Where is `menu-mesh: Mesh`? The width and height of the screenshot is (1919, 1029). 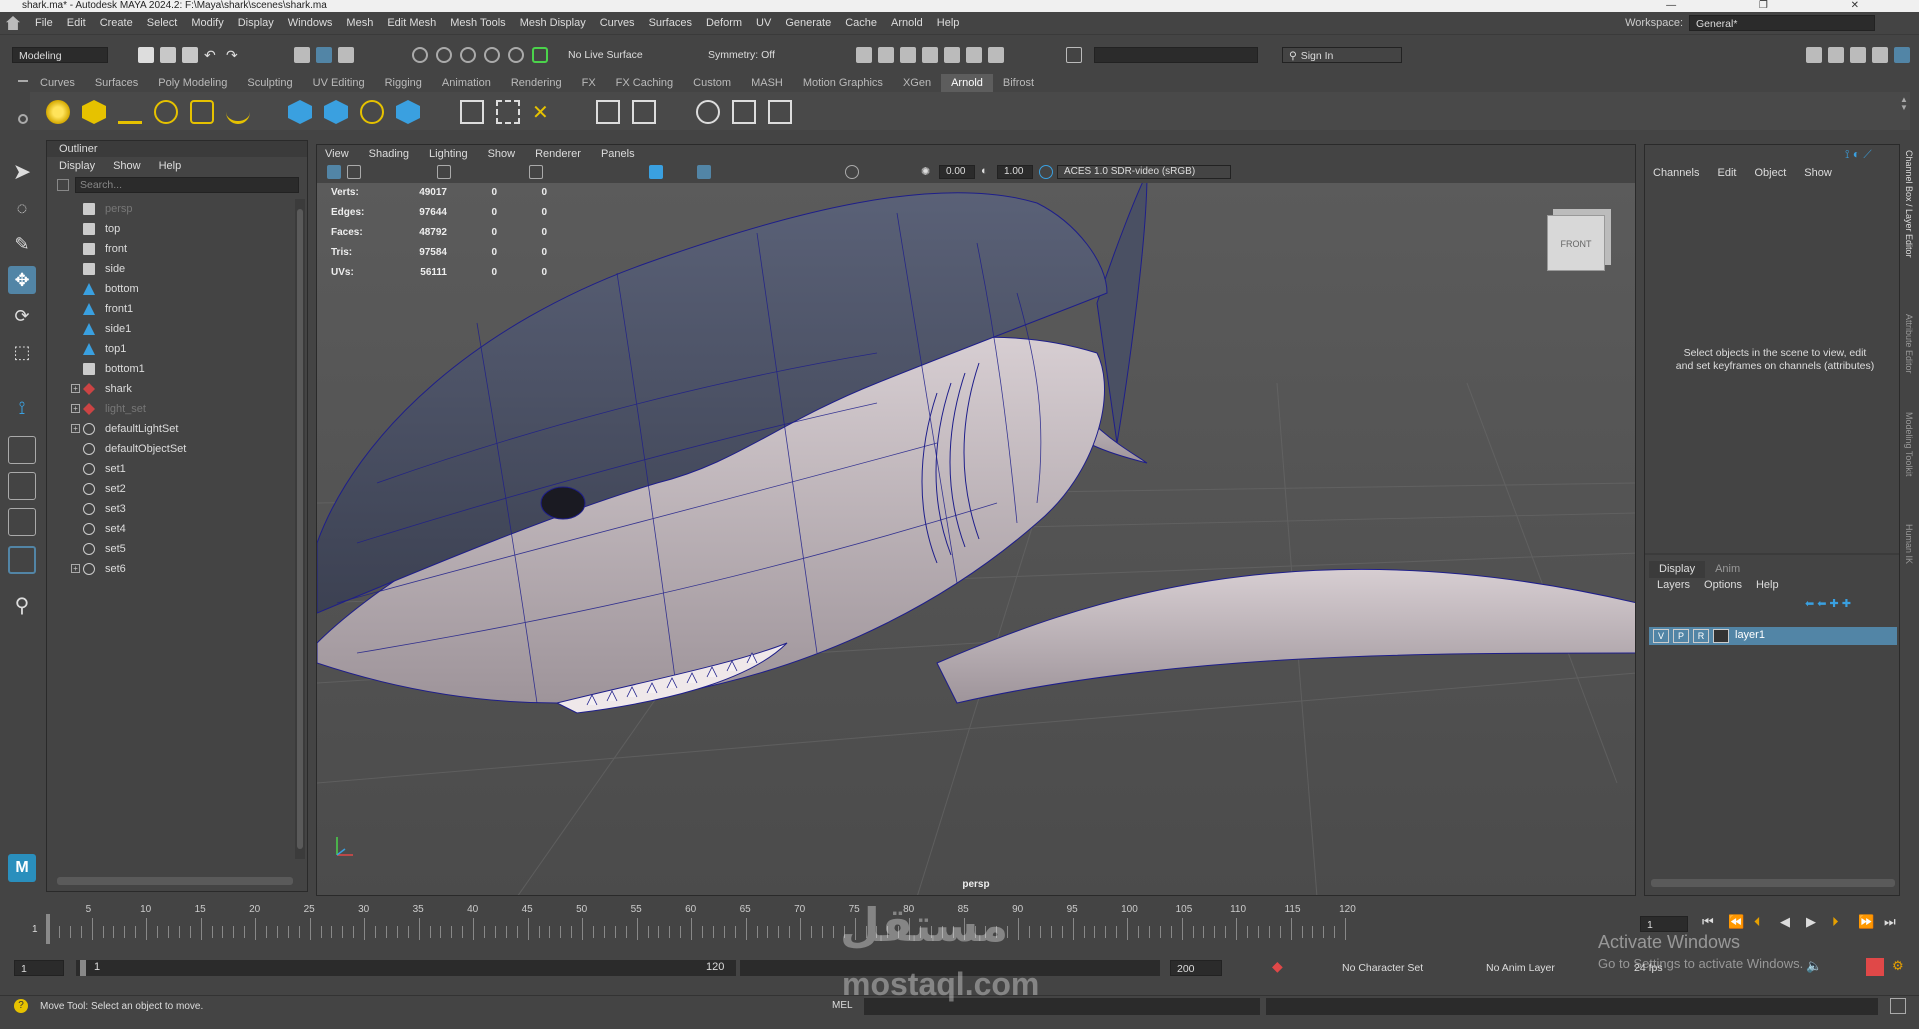
menu-mesh: Mesh is located at coordinates (359, 23).